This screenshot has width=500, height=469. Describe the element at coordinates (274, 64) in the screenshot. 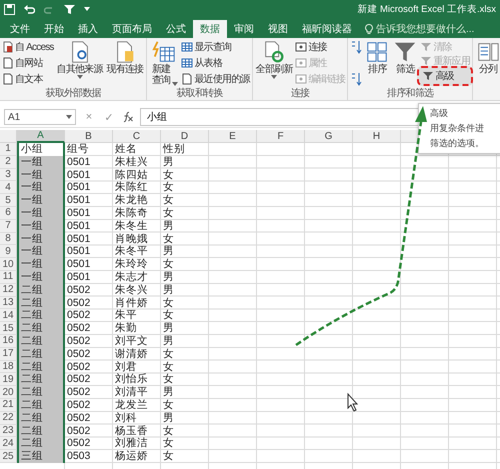

I see `ribbon-button: 全部刷新` at that location.